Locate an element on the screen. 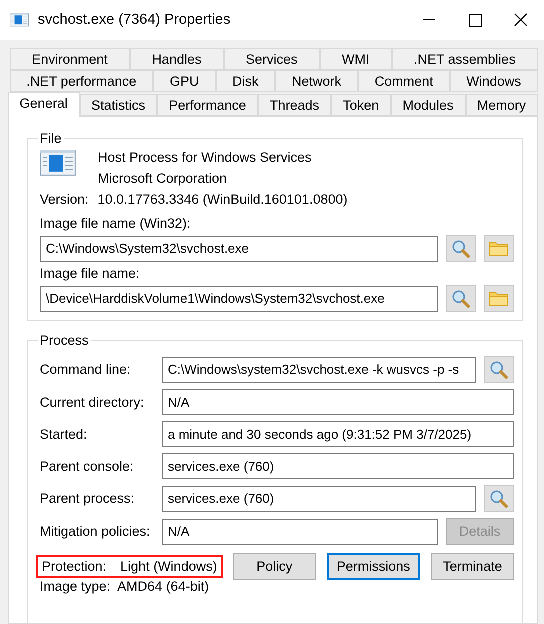  action-button: Policy is located at coordinates (274, 566).